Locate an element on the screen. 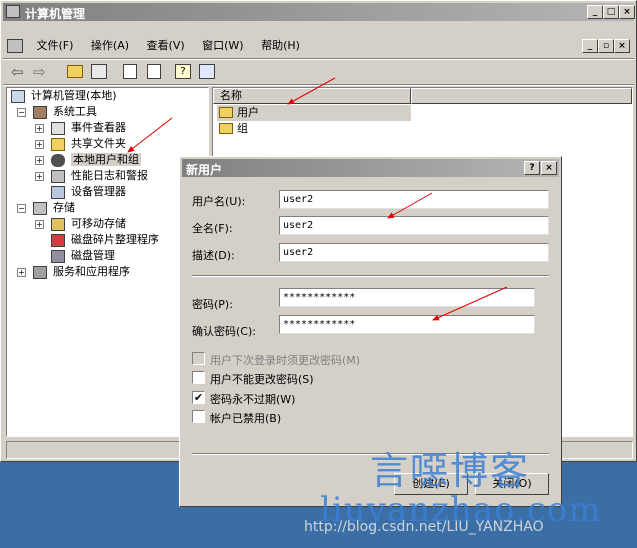 The width and height of the screenshot is (637, 548). maximize-button: □ is located at coordinates (611, 12).